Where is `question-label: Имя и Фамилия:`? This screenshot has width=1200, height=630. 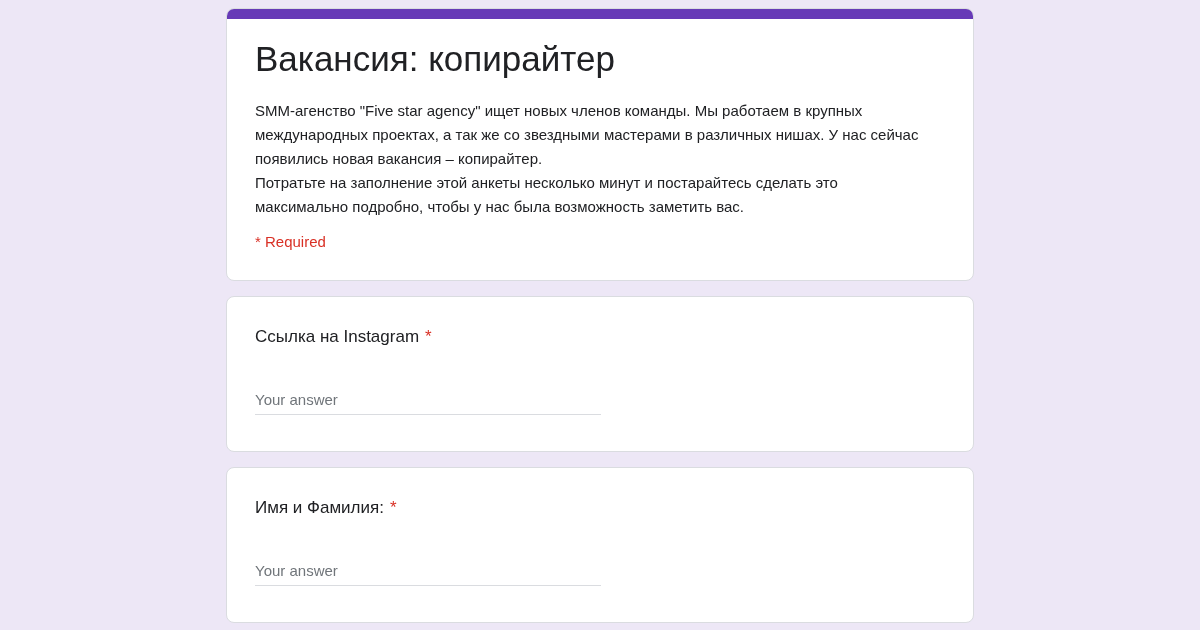
question-label: Имя и Фамилия: is located at coordinates (319, 508).